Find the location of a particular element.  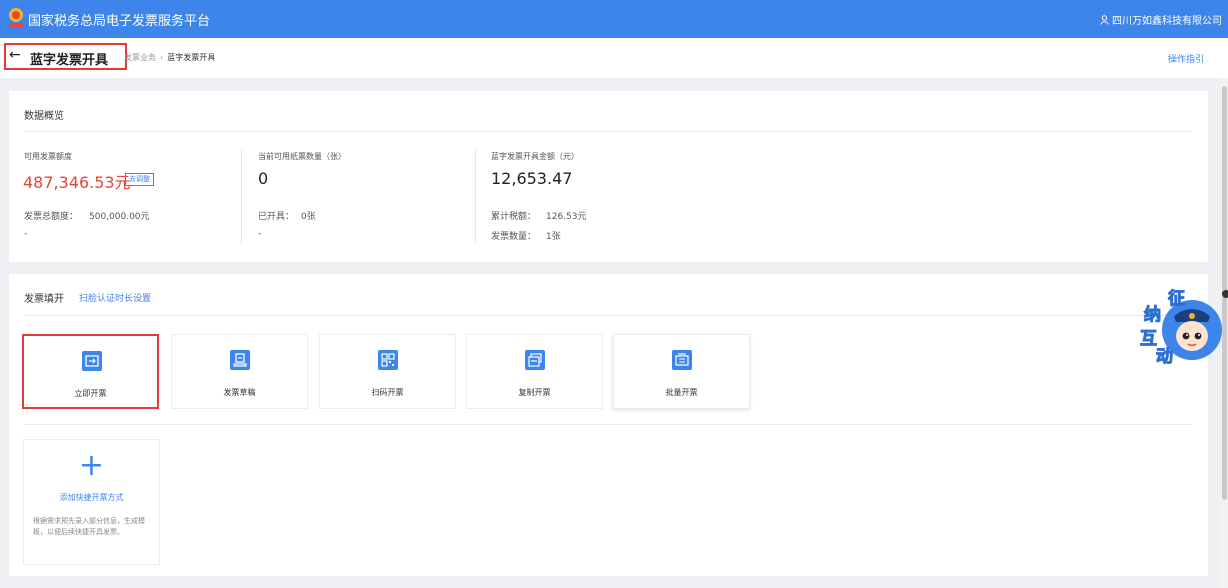

tile-issue-now: 立即开票 is located at coordinates (90, 371).